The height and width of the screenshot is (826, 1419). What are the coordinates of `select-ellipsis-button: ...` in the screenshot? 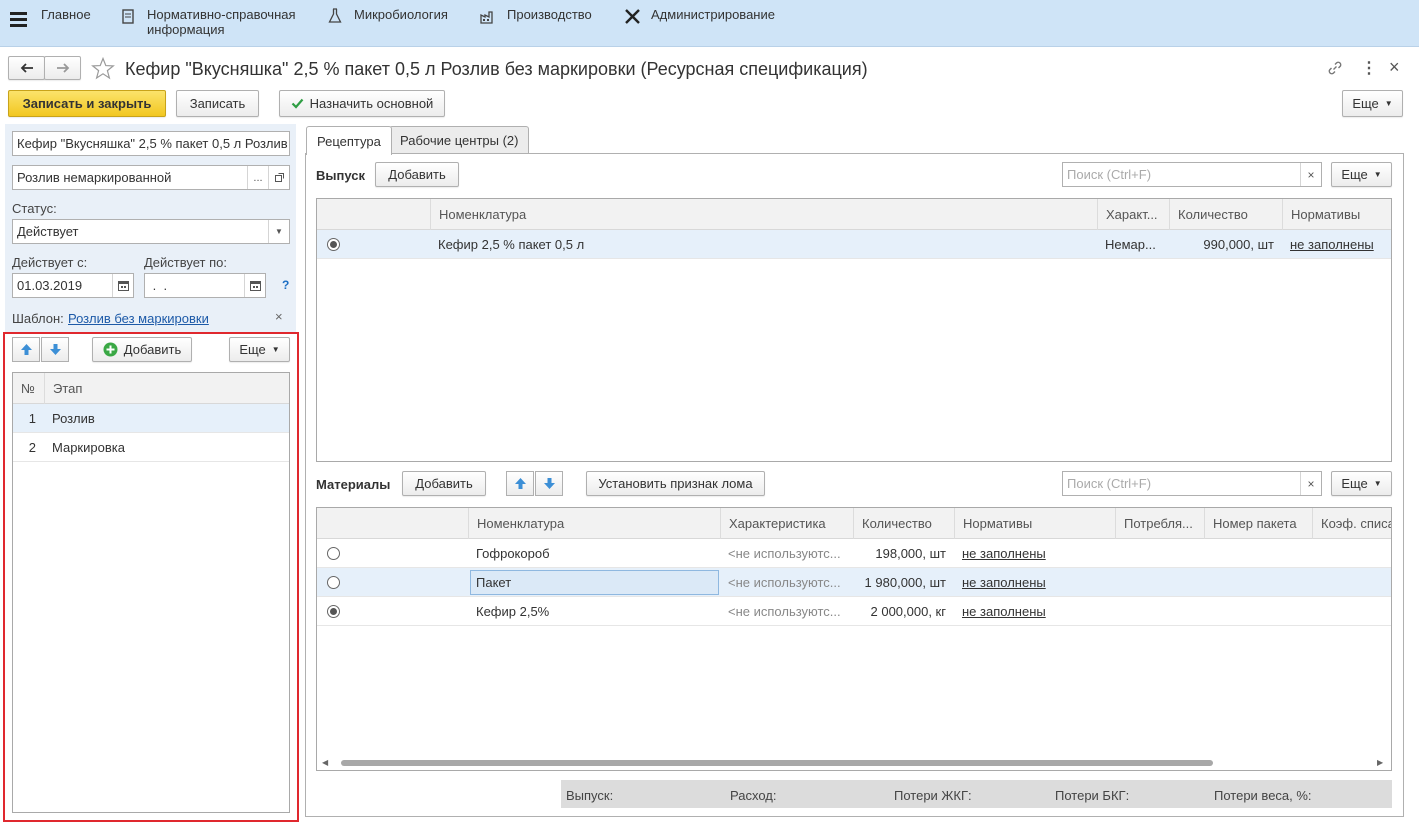 It's located at (257, 177).